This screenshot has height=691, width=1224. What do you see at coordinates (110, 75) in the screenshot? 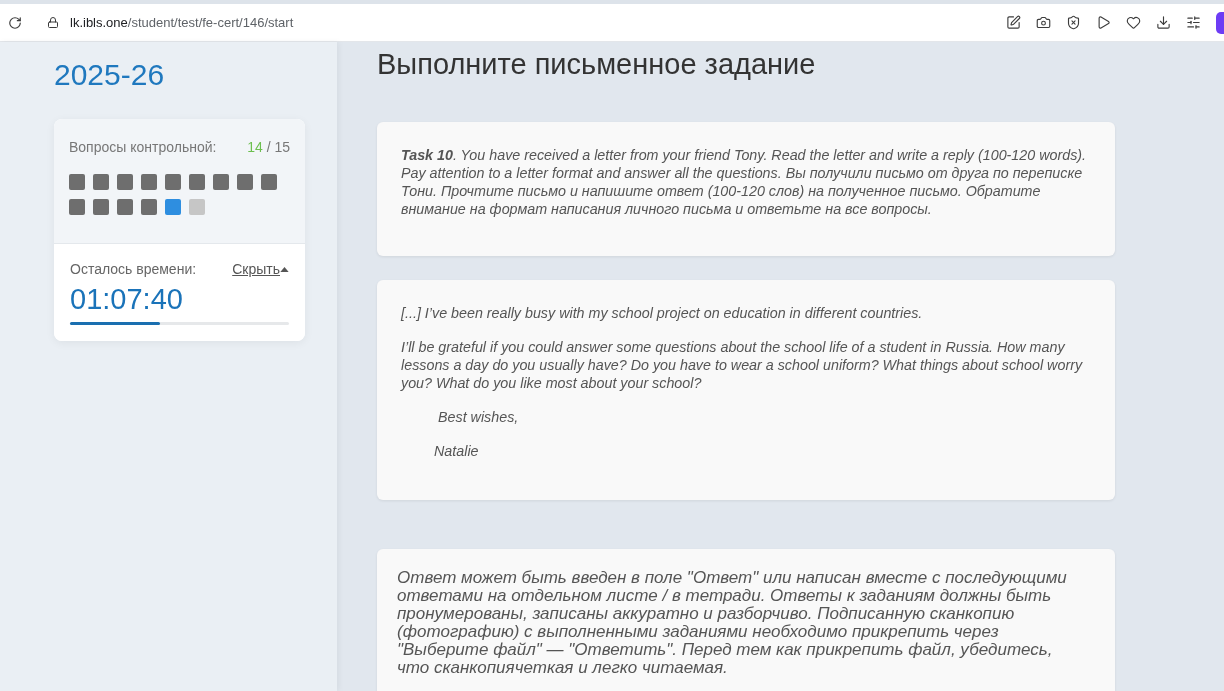
I see `test-title: 2025-26` at bounding box center [110, 75].